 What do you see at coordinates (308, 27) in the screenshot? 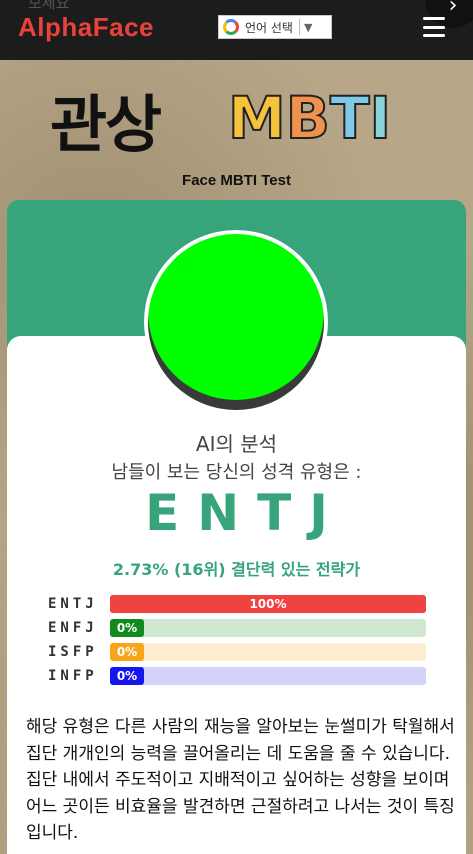
I see `chevron-down-icon: ▼` at bounding box center [308, 27].